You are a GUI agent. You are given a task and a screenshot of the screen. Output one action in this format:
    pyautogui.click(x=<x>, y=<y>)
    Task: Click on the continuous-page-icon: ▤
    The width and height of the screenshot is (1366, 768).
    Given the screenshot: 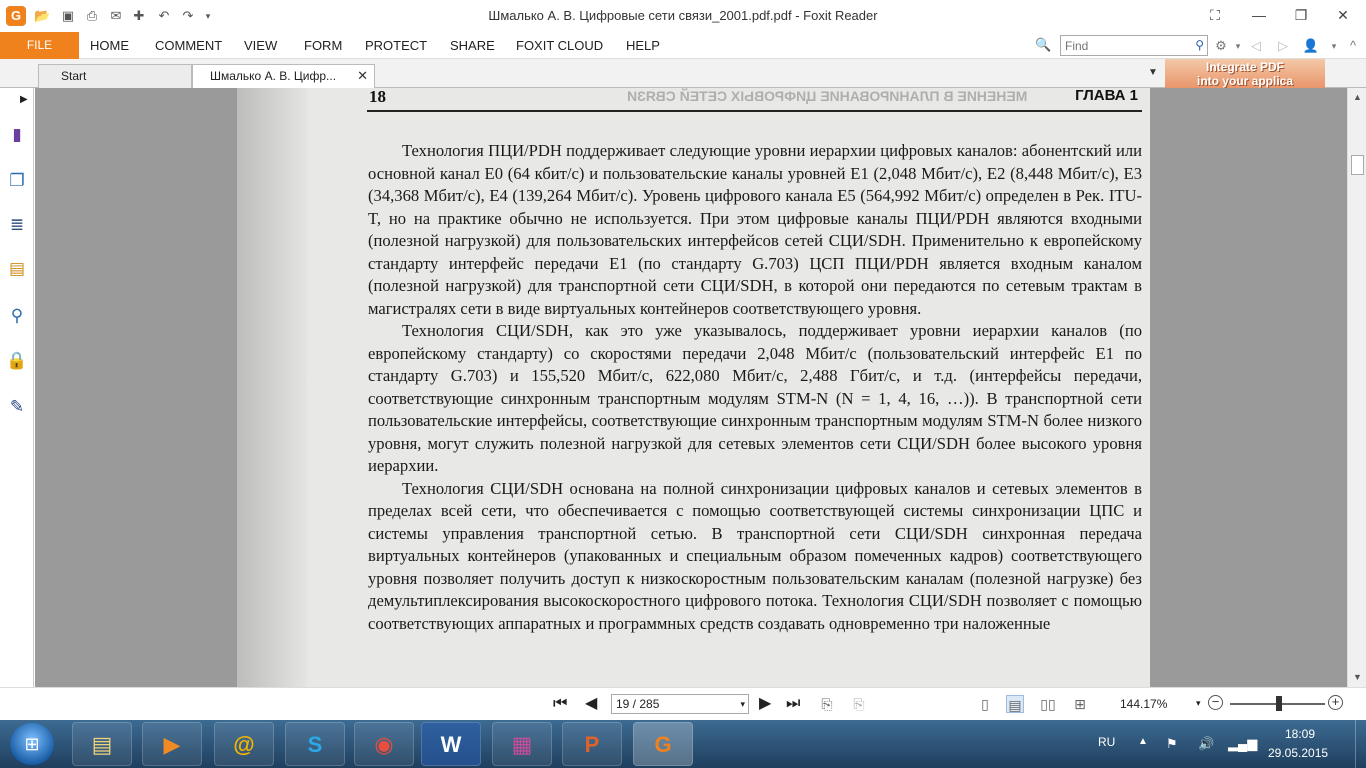 What is the action you would take?
    pyautogui.click(x=1015, y=704)
    